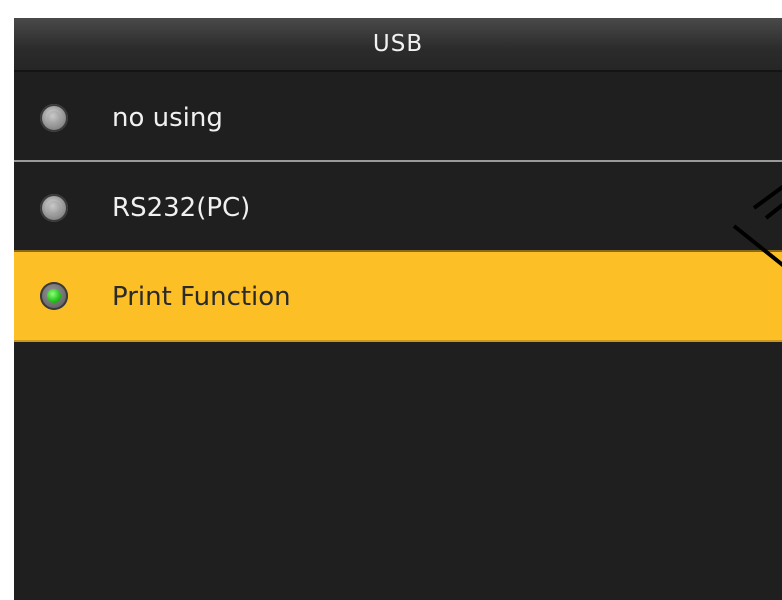  Describe the element at coordinates (398, 45) in the screenshot. I see `screen-title: USB` at that location.